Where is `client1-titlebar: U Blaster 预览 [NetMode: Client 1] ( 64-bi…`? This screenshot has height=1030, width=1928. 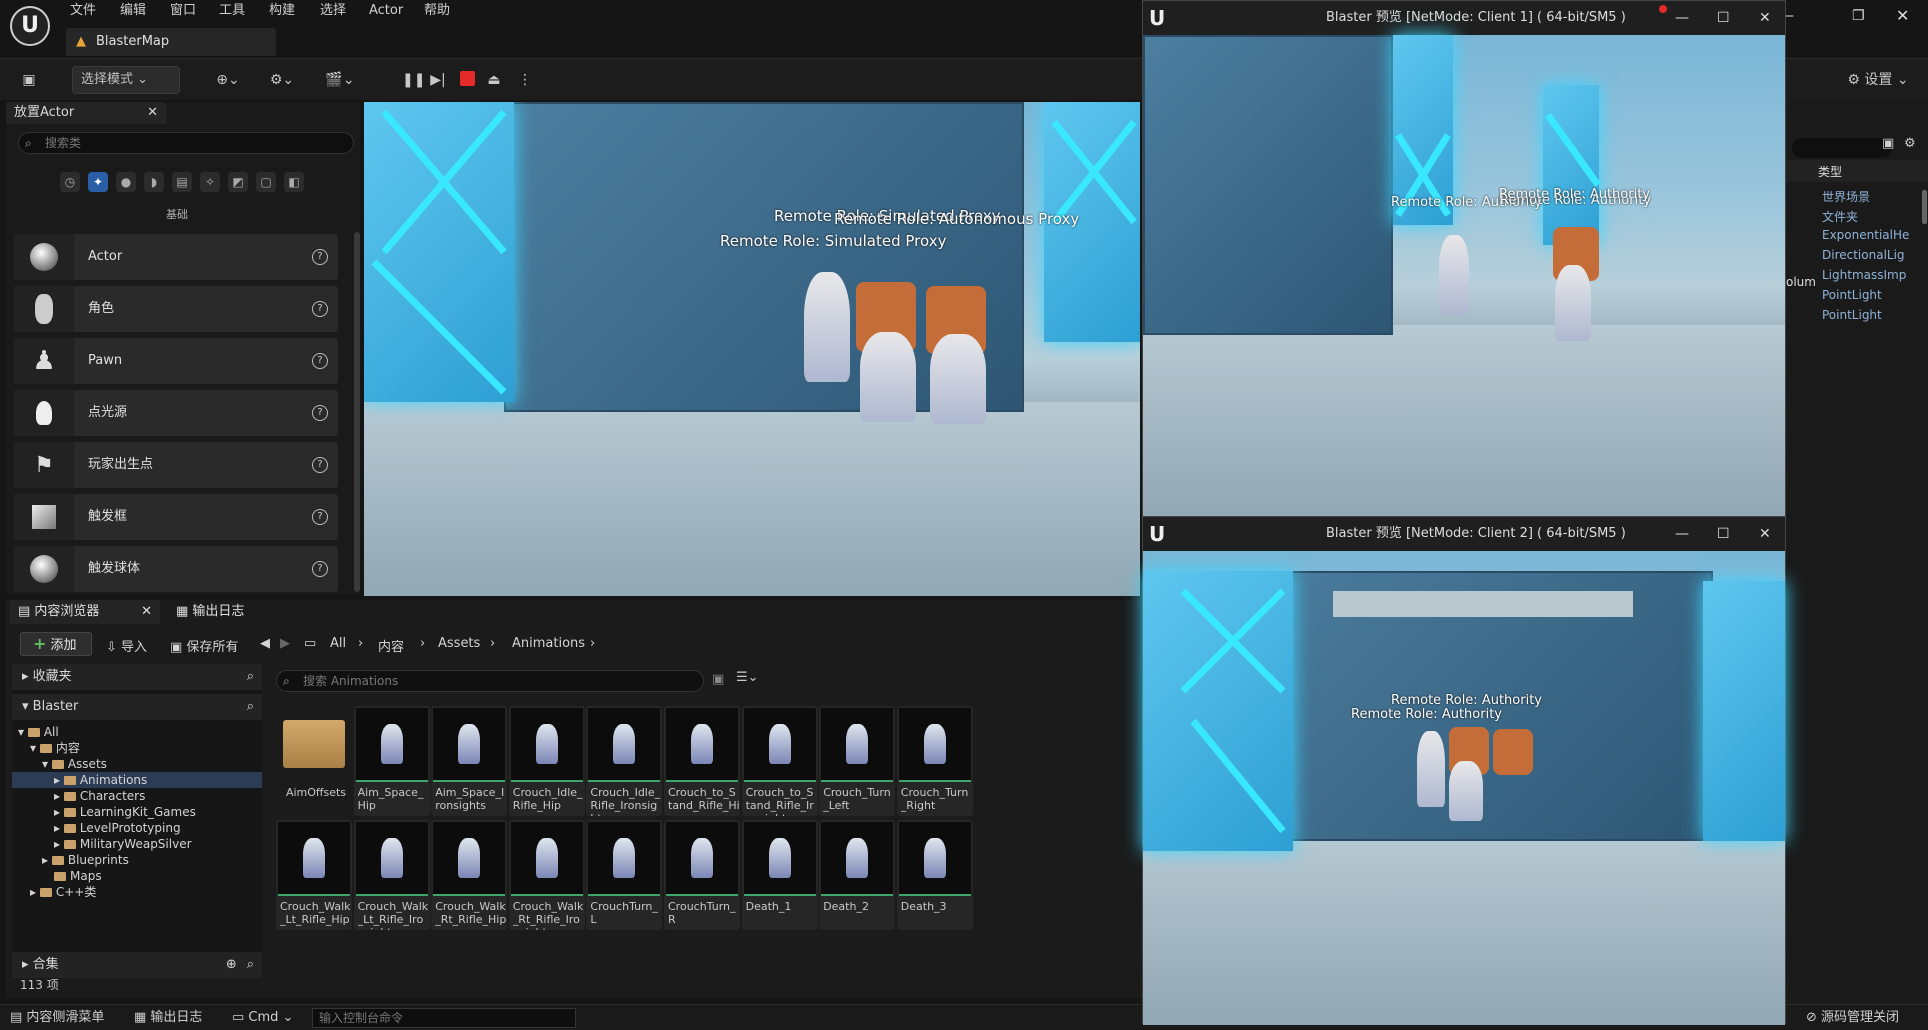 client1-titlebar: U Blaster 预览 [NetMode: Client 1] ( 64-bi… is located at coordinates (1464, 18).